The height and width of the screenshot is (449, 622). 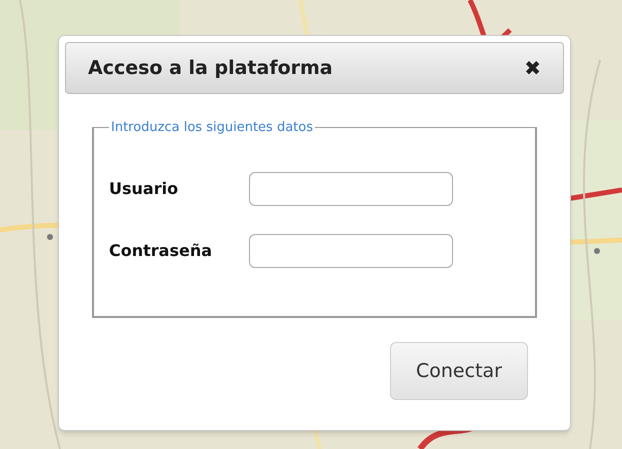 What do you see at coordinates (210, 68) in the screenshot?
I see `dialog-title: Acceso a la plataforma` at bounding box center [210, 68].